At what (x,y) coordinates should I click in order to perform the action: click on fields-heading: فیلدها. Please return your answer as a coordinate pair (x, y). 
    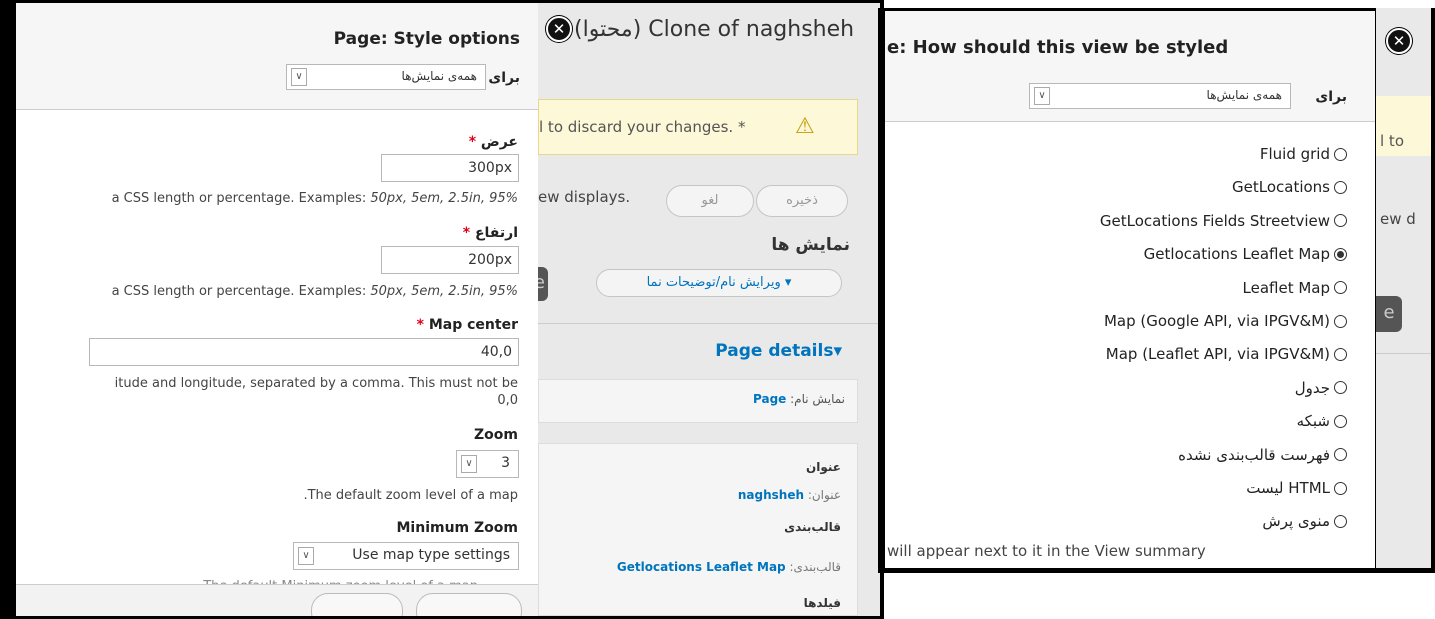
    Looking at the image, I should click on (822, 603).